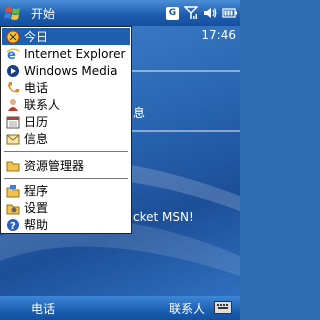 This screenshot has height=320, width=320. I want to click on menu-item-contacts: 联系人, so click(66, 104).